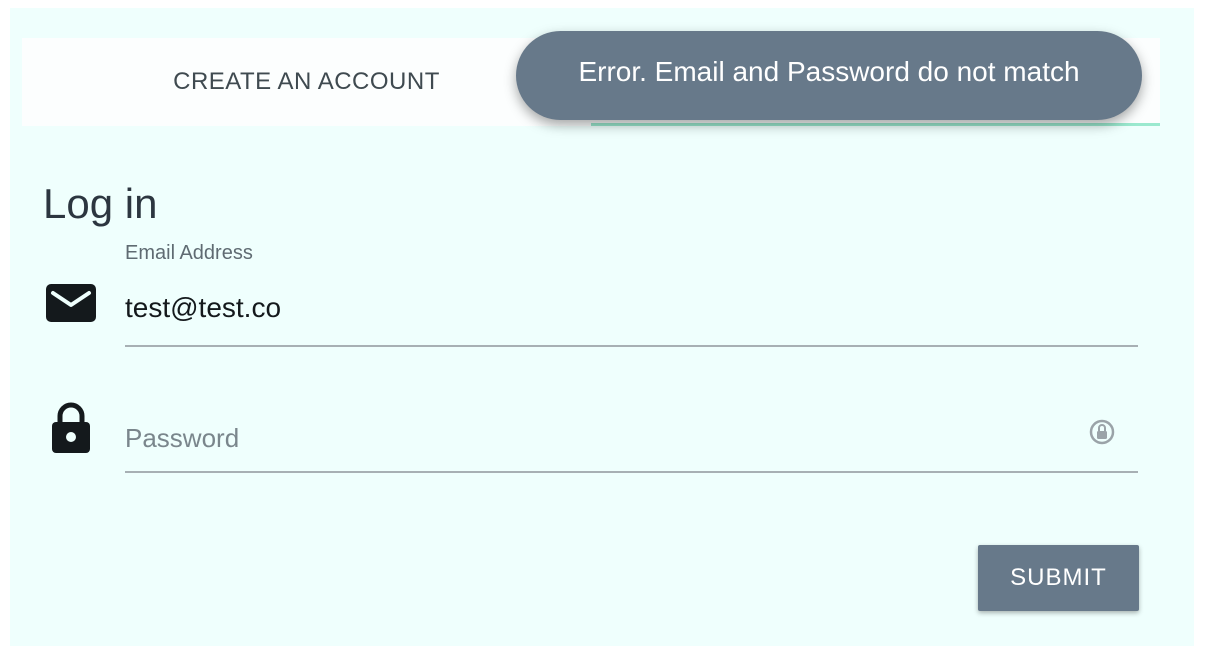  Describe the element at coordinates (829, 71) in the screenshot. I see `error-toast-message: Error. Email and Password do not match` at that location.